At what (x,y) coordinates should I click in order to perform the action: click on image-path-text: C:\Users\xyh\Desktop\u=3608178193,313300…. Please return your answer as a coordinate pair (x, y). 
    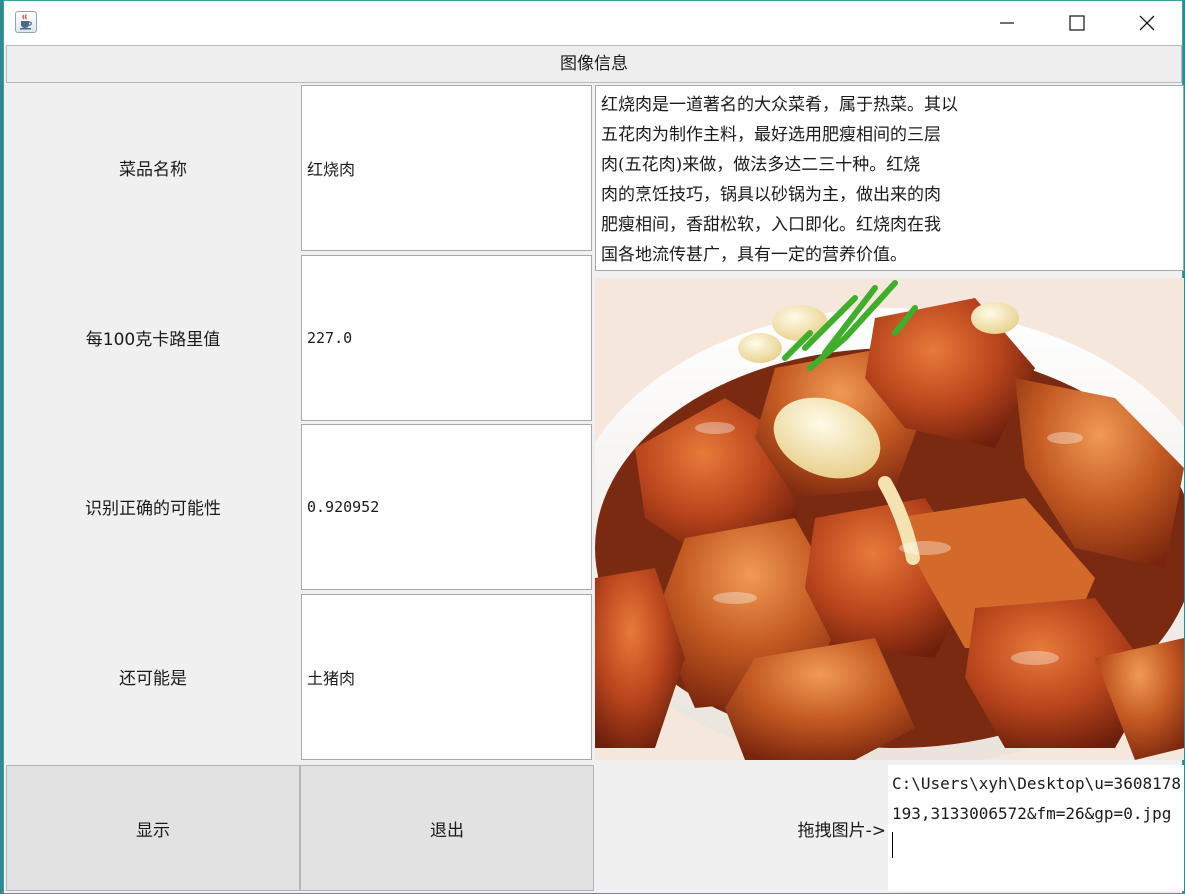
    Looking at the image, I should click on (1036, 798).